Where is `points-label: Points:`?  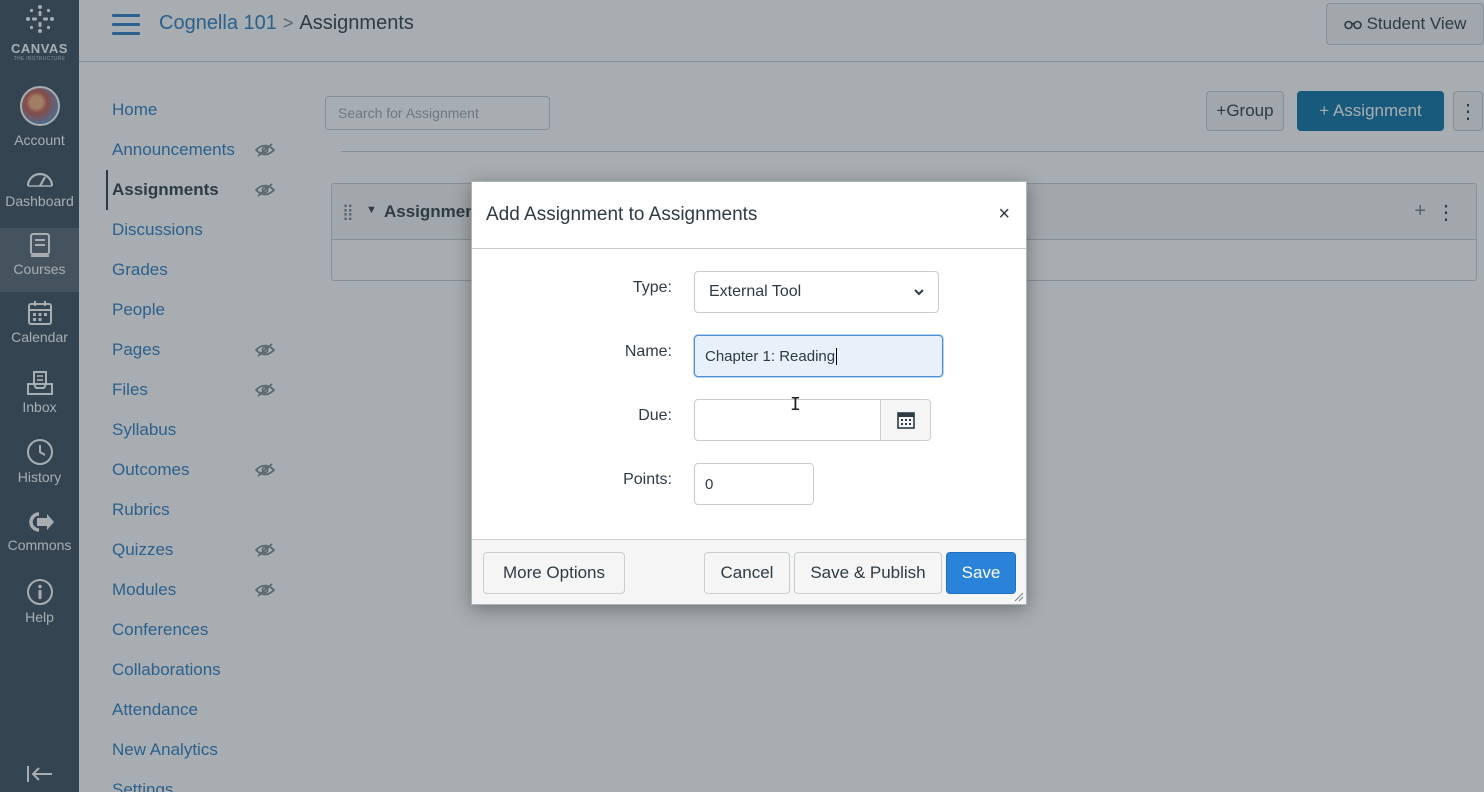
points-label: Points: is located at coordinates (647, 479).